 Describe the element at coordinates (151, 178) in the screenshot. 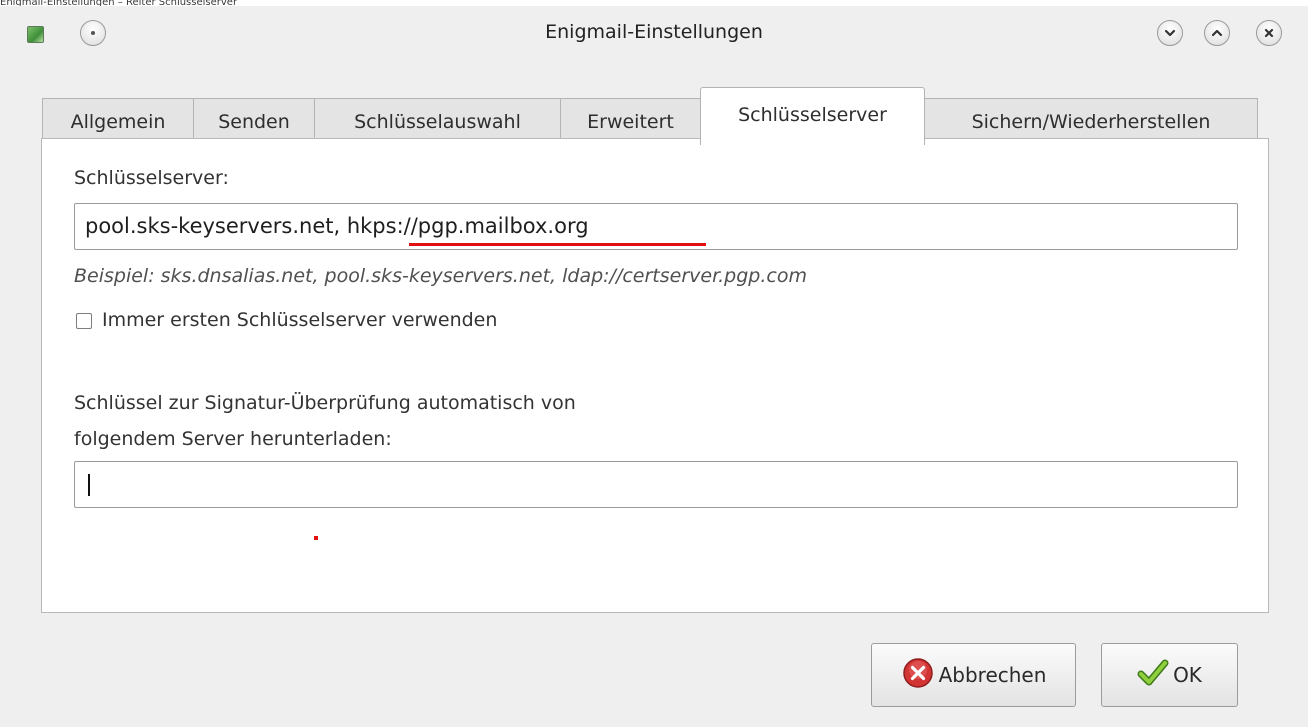

I see `keyserver-label: Schlüsselserver:` at that location.